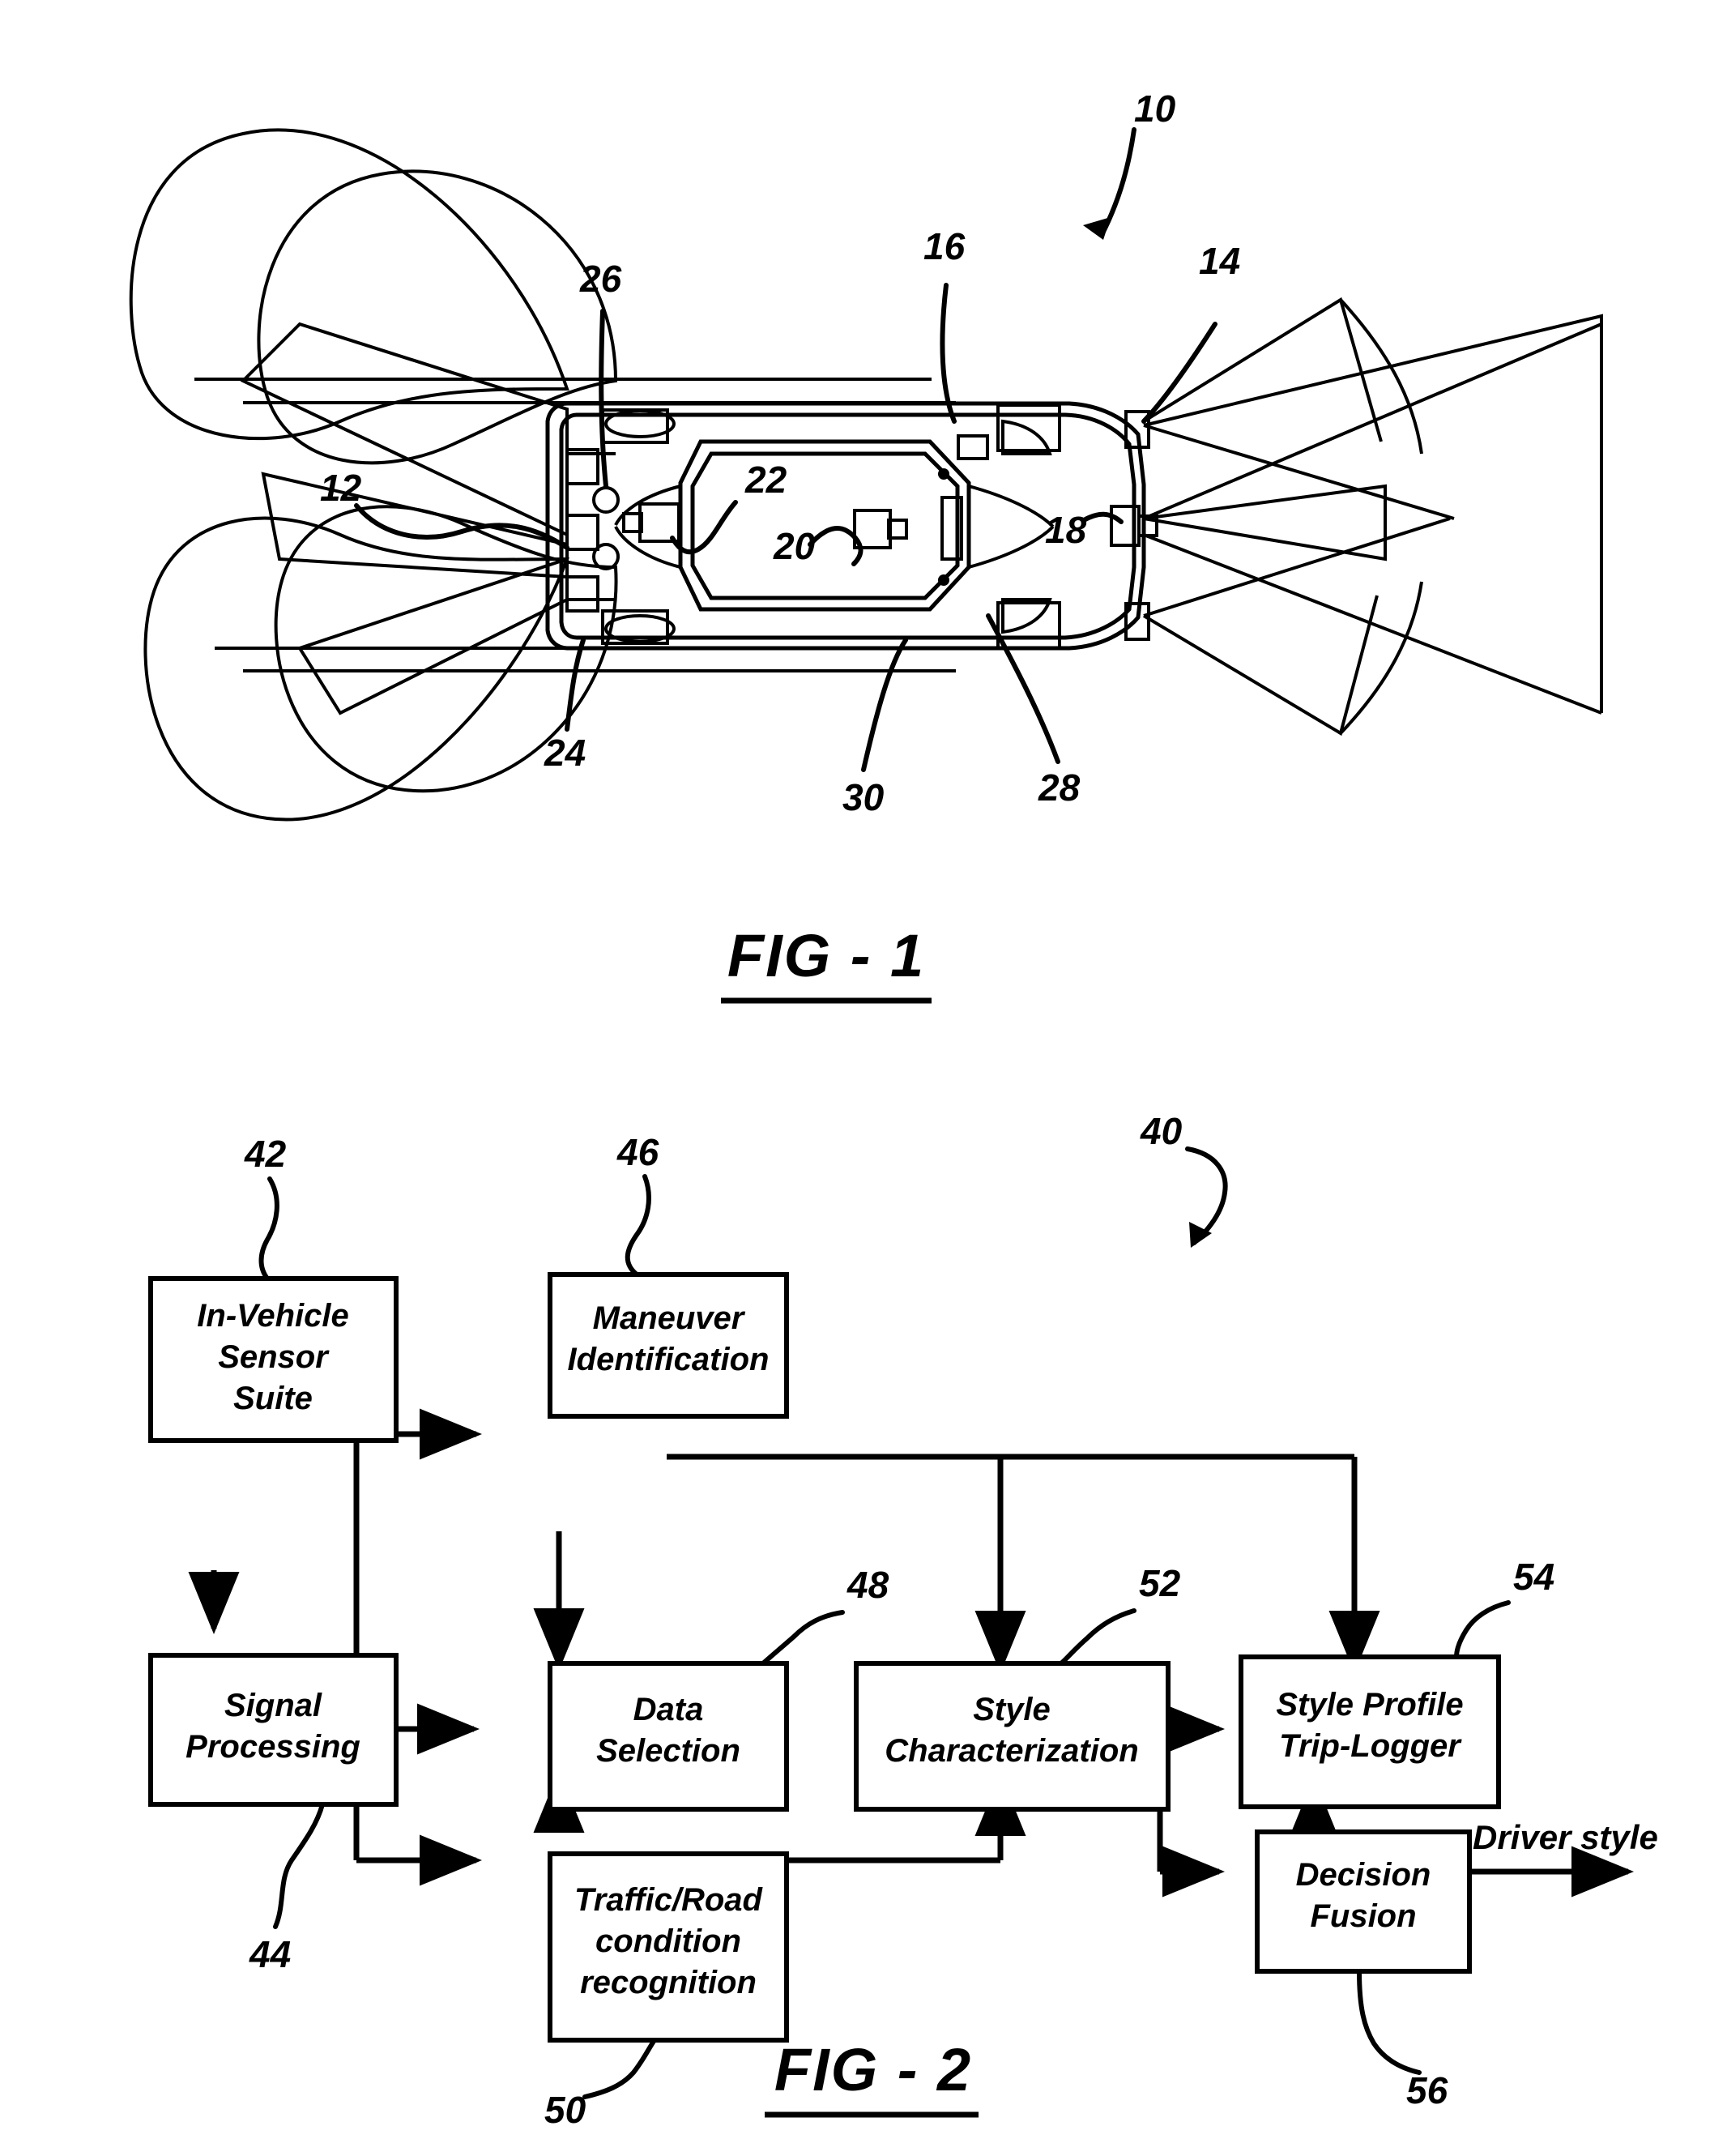 Image resolution: width=1710 pixels, height=2156 pixels. What do you see at coordinates (1565, 1837) in the screenshot?
I see `output-label-driver-style: Driver style` at bounding box center [1565, 1837].